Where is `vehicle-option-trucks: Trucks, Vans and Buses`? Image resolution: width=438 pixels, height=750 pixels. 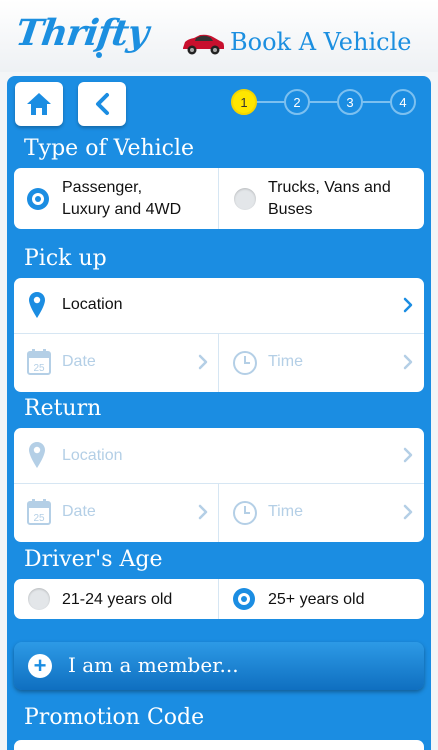 vehicle-option-trucks: Trucks, Vans and Buses is located at coordinates (321, 198).